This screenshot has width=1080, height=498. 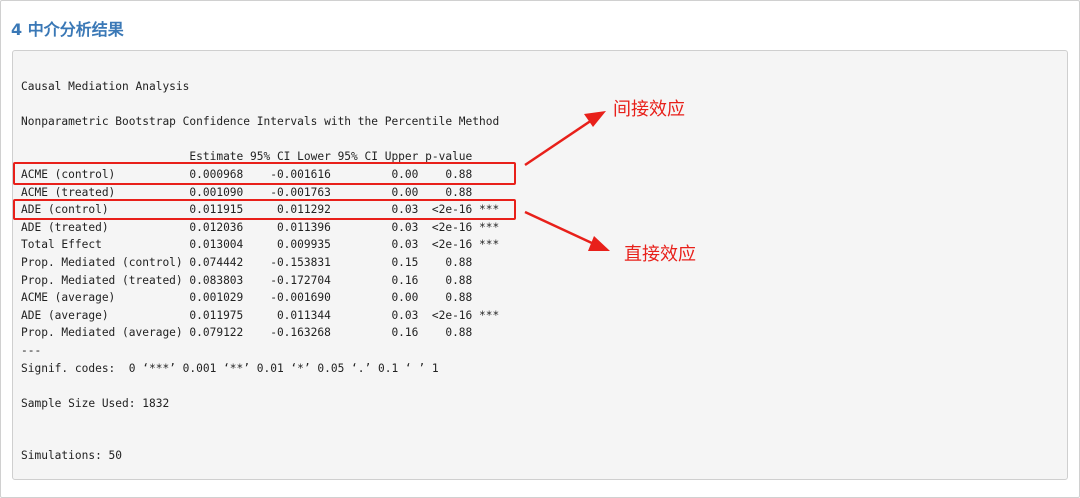 What do you see at coordinates (567, 181) in the screenshot?
I see `annotation-arrows` at bounding box center [567, 181].